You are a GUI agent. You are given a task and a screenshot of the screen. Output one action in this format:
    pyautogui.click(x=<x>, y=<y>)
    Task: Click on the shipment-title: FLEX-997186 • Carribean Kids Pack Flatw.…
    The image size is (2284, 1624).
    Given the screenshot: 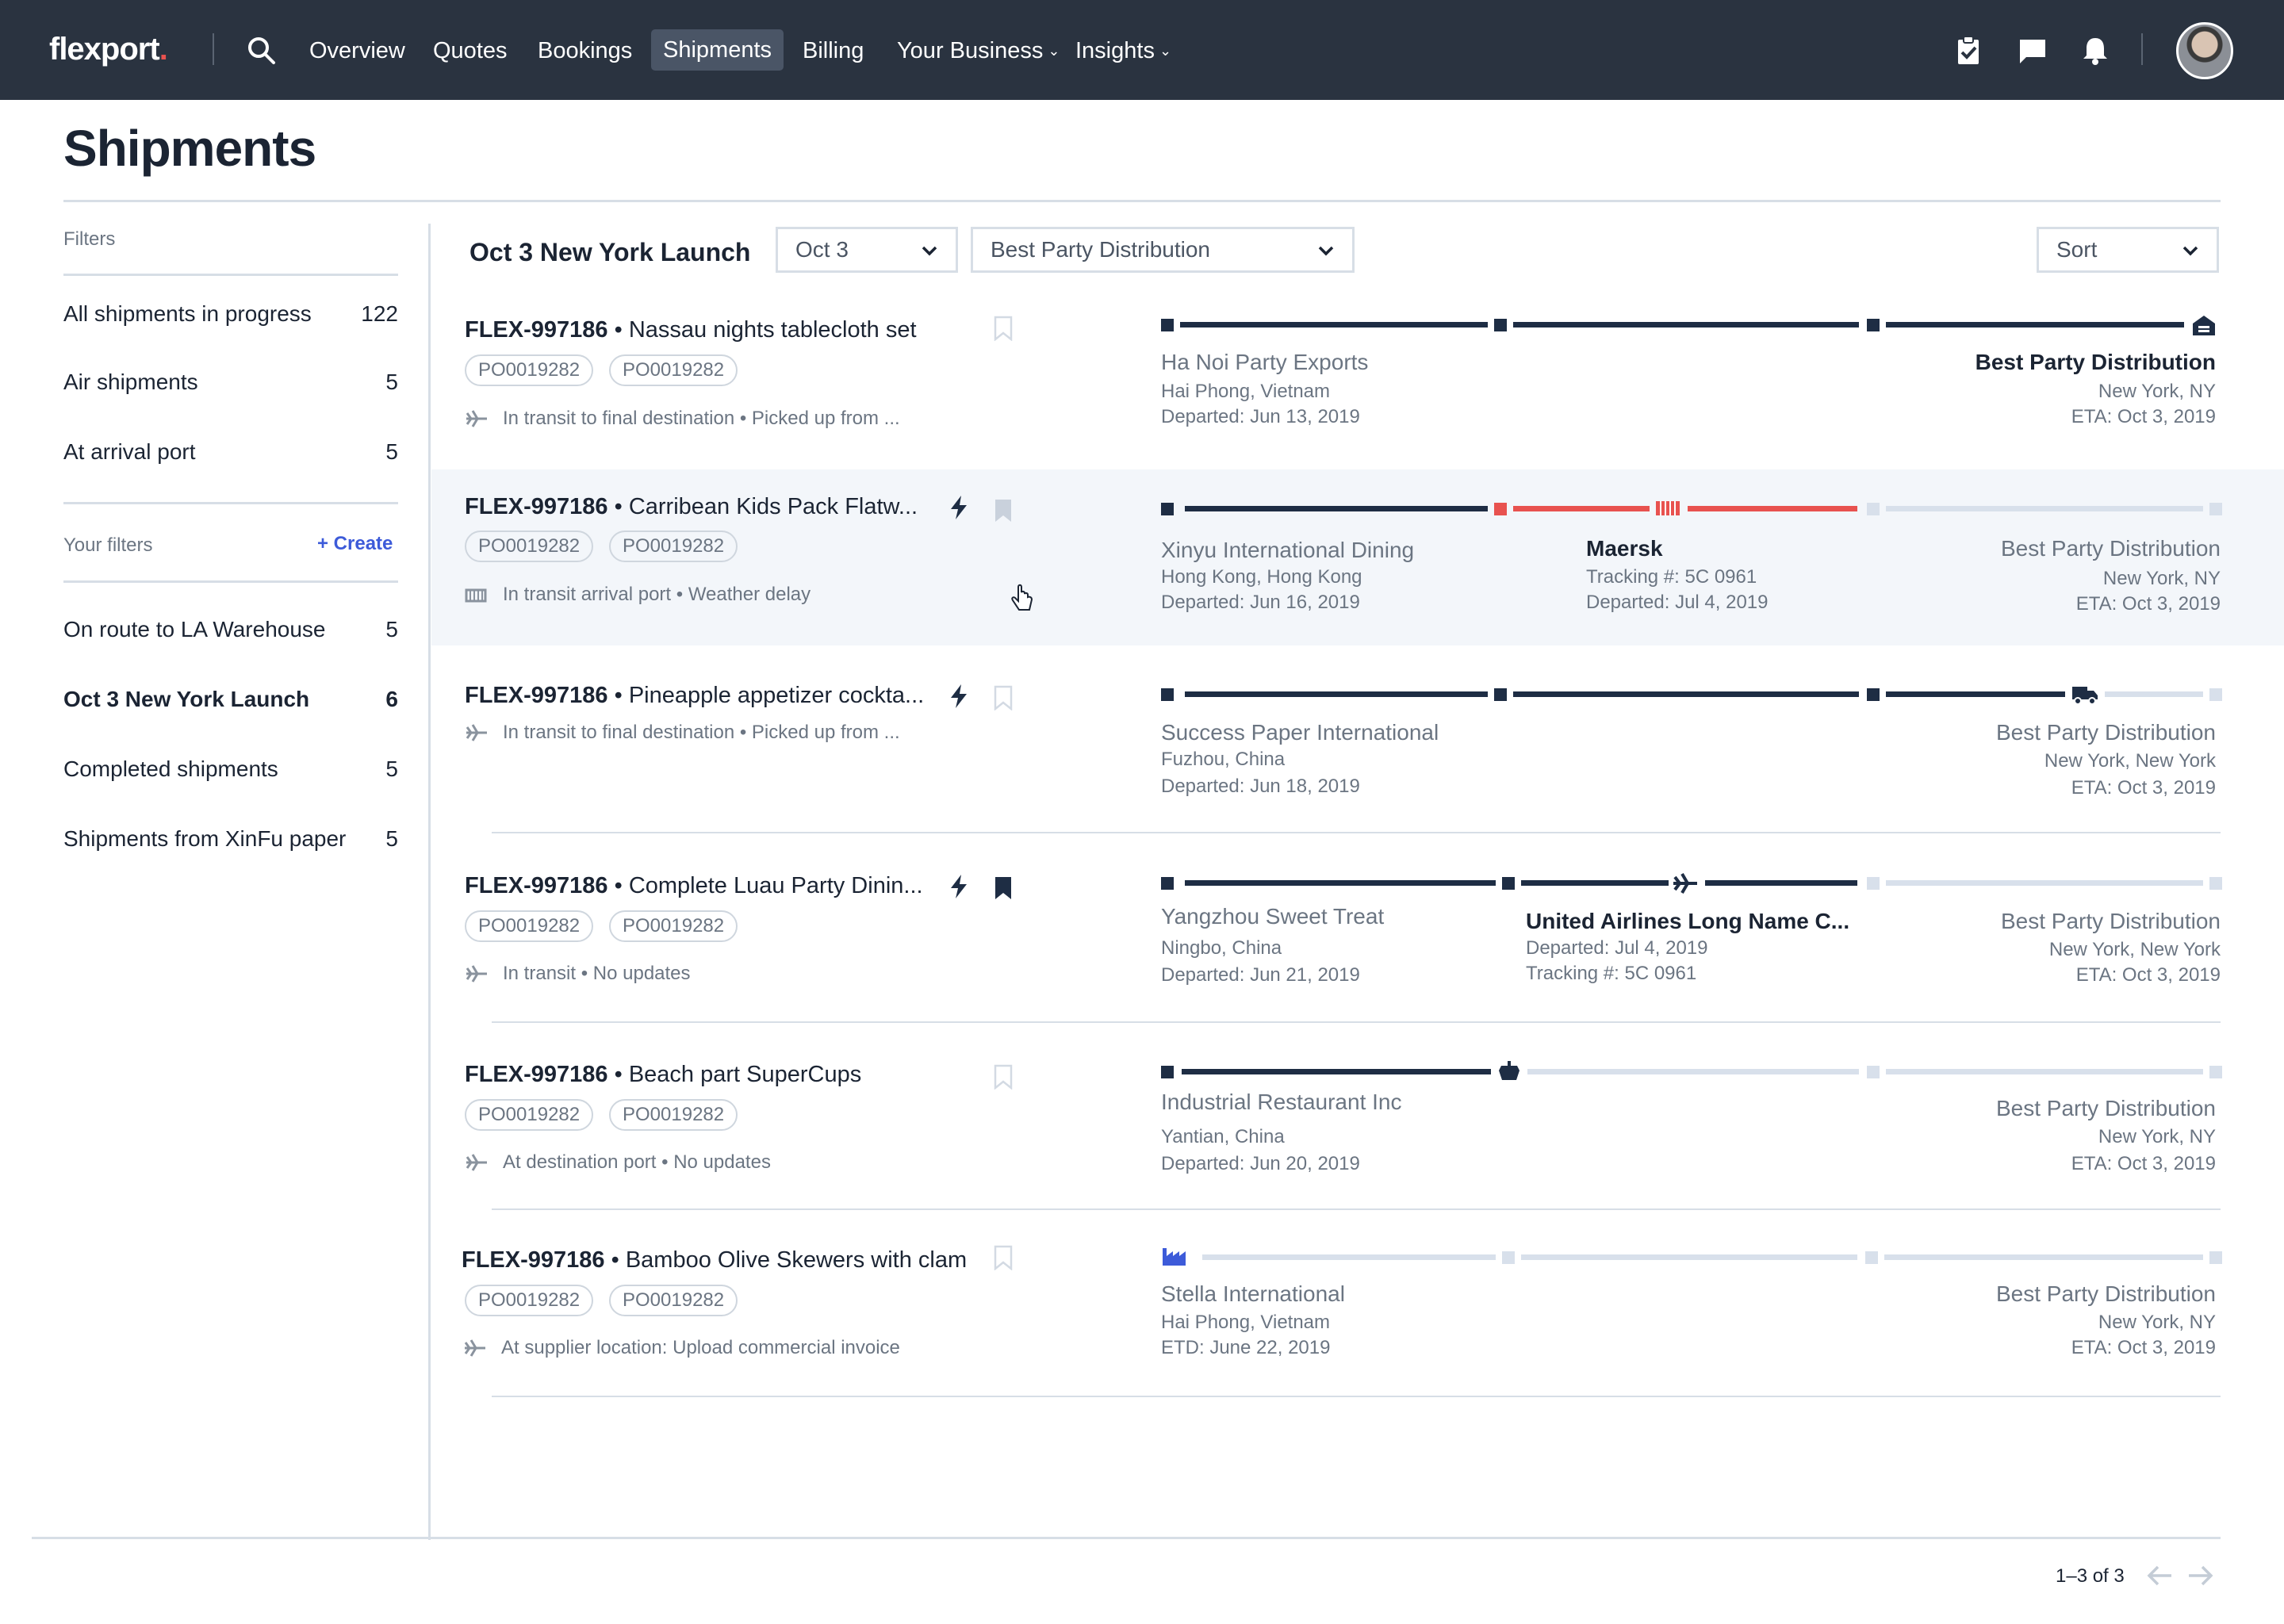 What is the action you would take?
    pyautogui.click(x=691, y=507)
    